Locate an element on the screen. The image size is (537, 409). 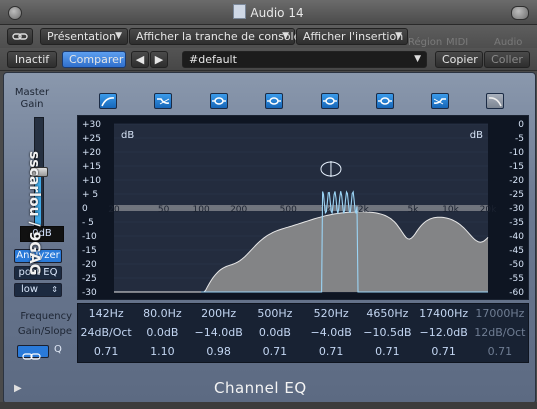
band-2-button is located at coordinates (274, 101).